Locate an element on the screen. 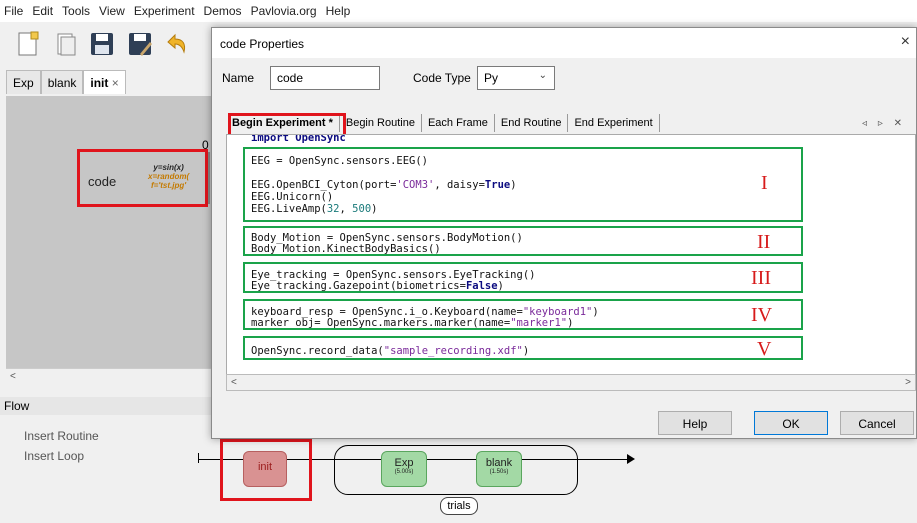  save-as-icon is located at coordinates (140, 44).